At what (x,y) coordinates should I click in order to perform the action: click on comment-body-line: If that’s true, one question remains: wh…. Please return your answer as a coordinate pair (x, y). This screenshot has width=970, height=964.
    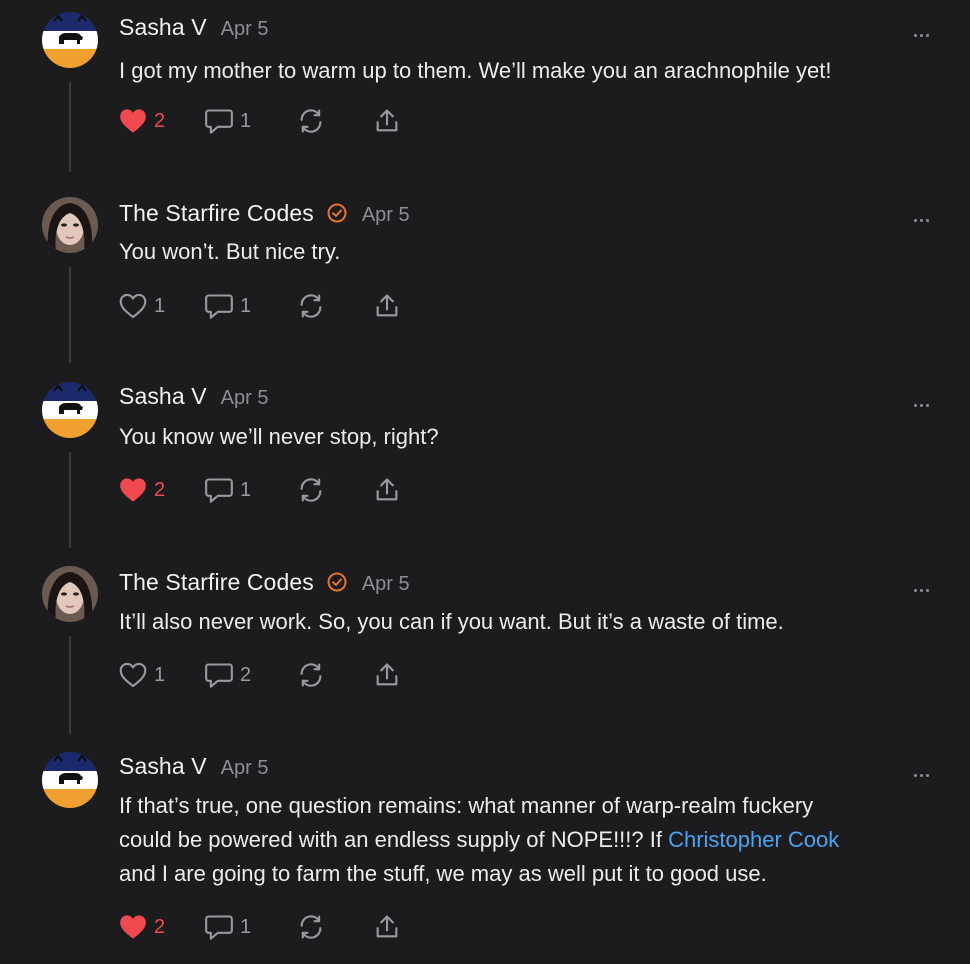
    Looking at the image, I should click on (466, 805).